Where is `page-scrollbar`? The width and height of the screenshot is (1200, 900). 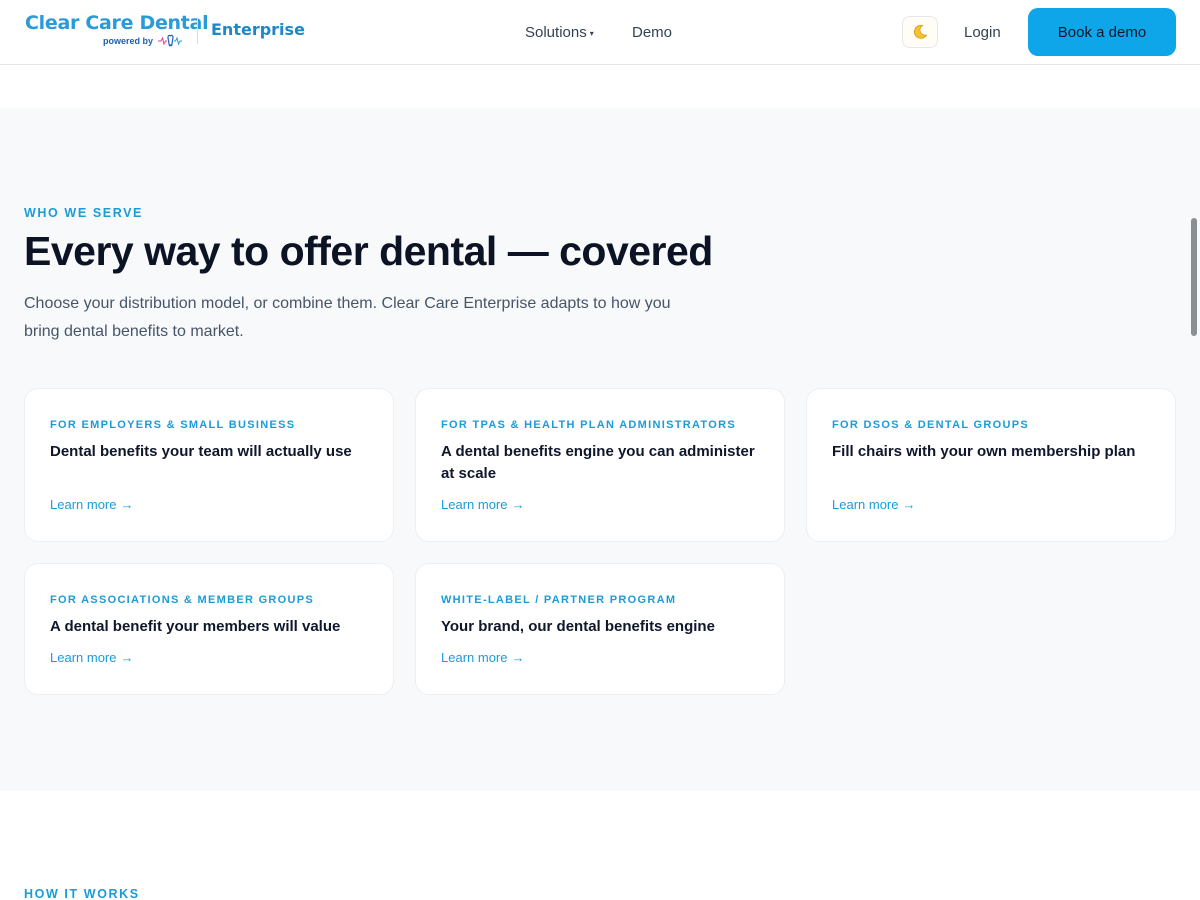
page-scrollbar is located at coordinates (1194, 277).